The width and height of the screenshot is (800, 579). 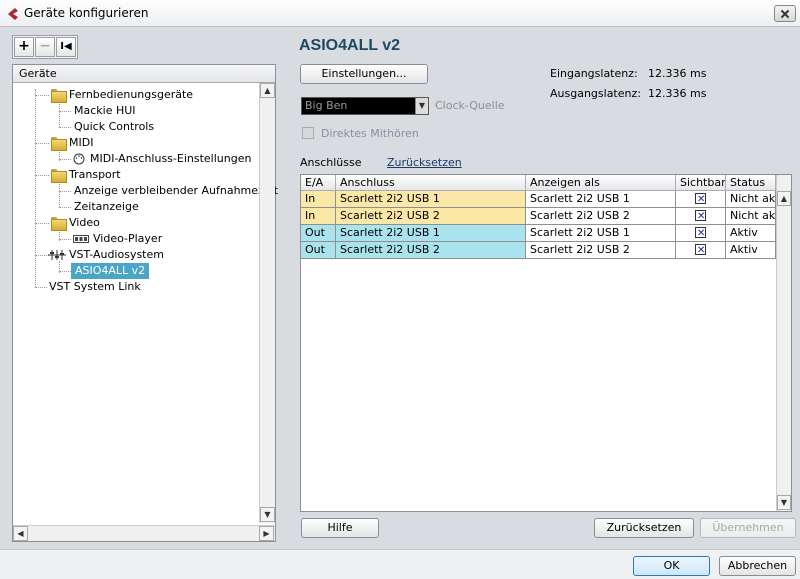 I want to click on scroll-left-icon: ◀, so click(x=20, y=533).